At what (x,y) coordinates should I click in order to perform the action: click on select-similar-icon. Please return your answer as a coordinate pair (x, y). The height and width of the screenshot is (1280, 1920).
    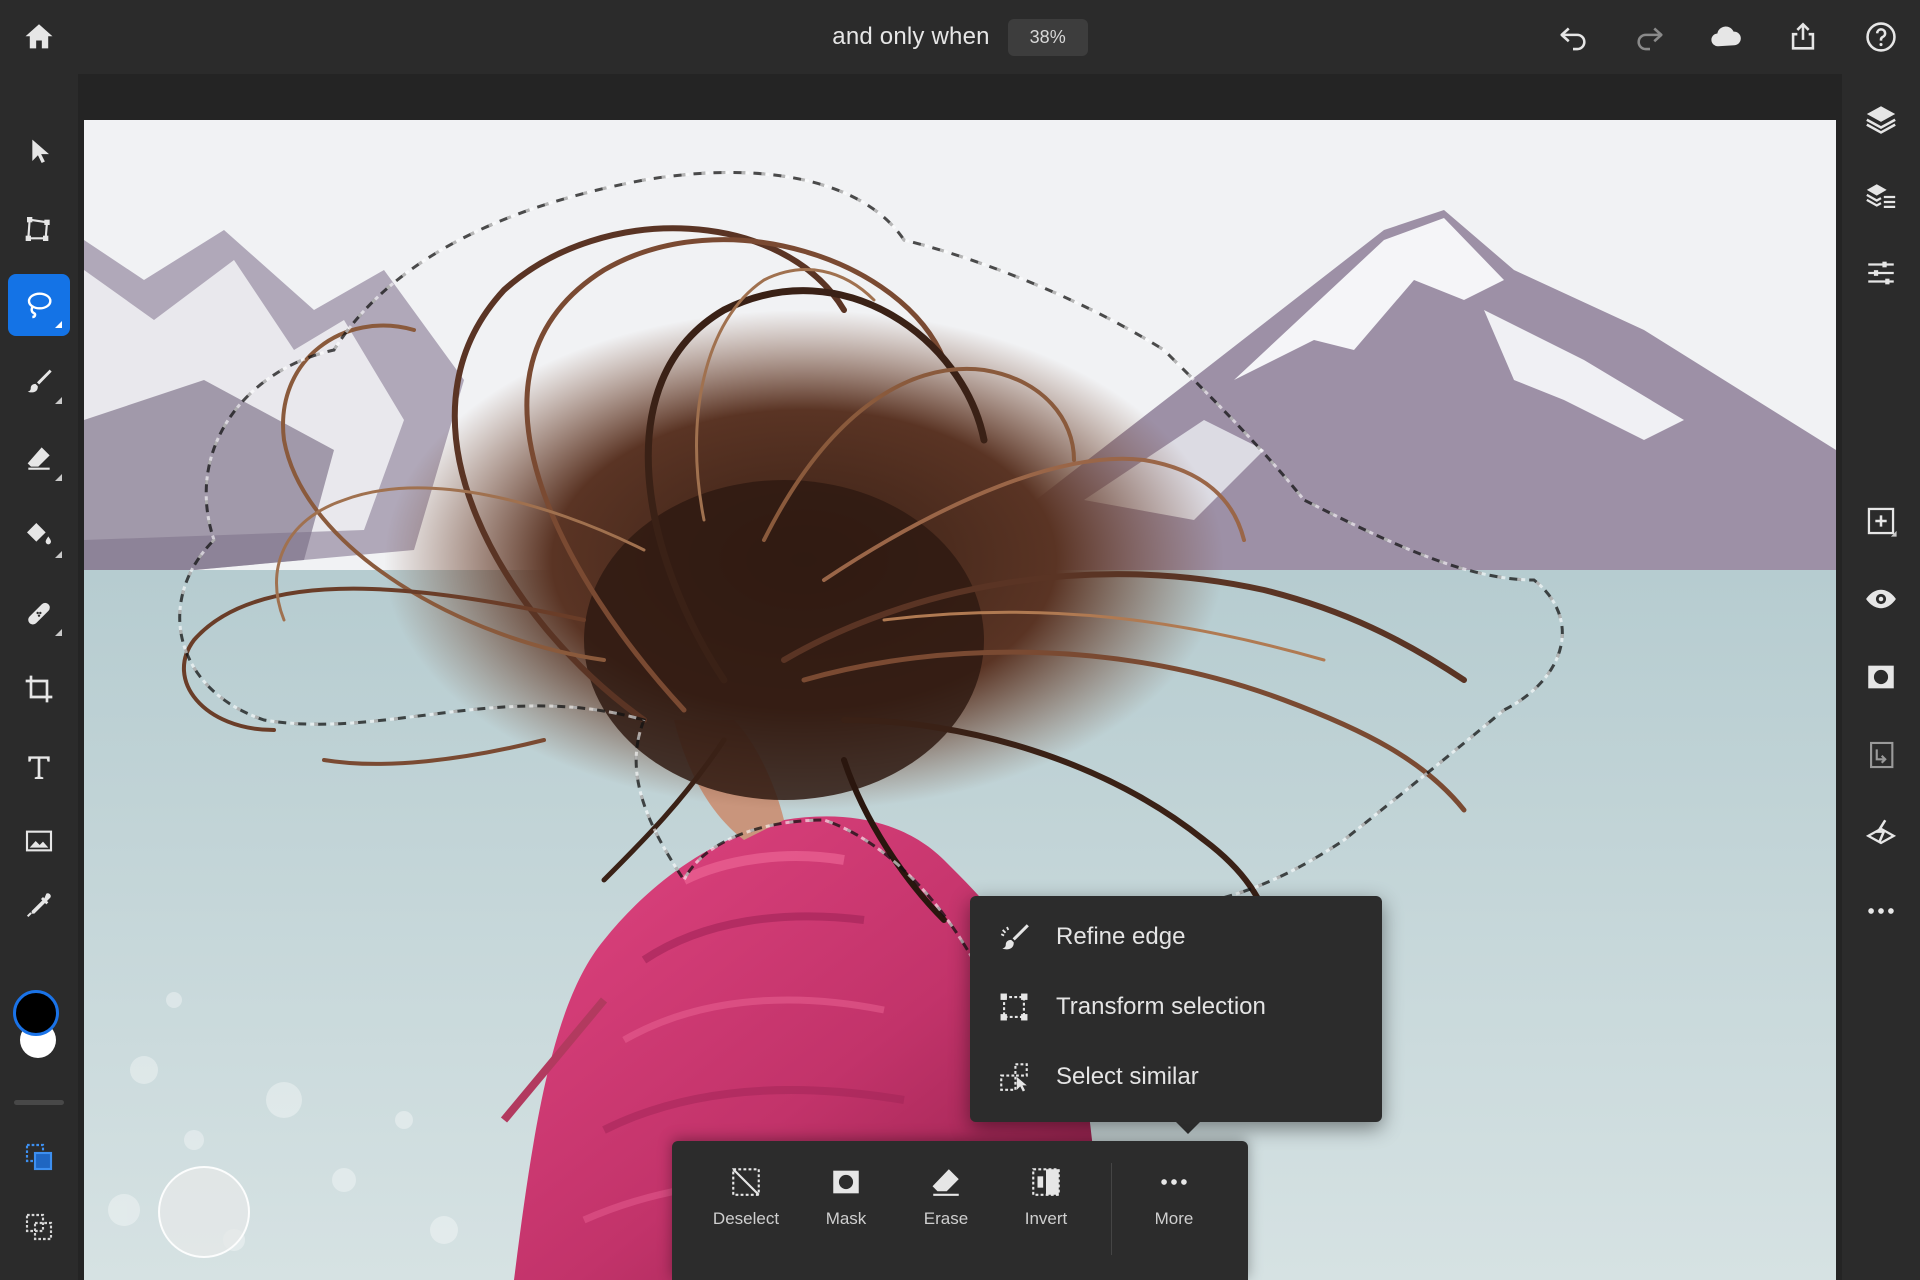
    Looking at the image, I should click on (1014, 1077).